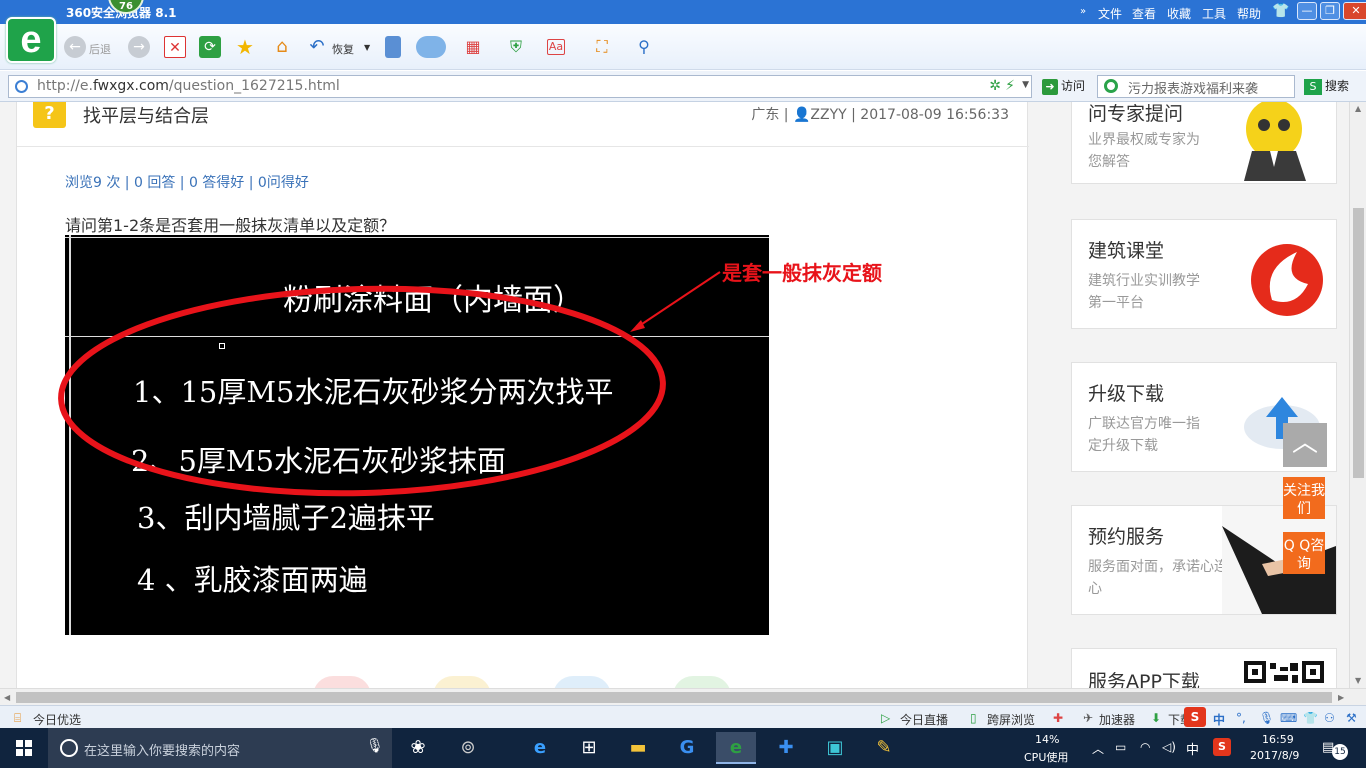 This screenshot has width=1366, height=772. I want to click on card-building-class-heading: 建筑课堂, so click(1126, 251).